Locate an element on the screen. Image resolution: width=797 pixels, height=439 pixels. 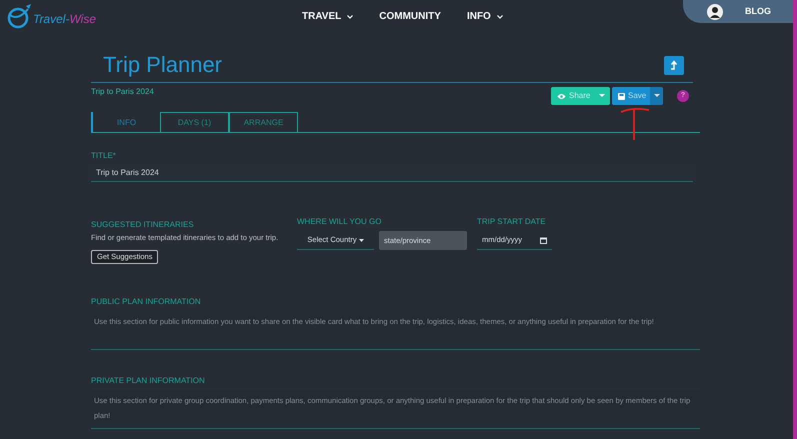
field-label: WHERE WILL YOU GO is located at coordinates (339, 222).